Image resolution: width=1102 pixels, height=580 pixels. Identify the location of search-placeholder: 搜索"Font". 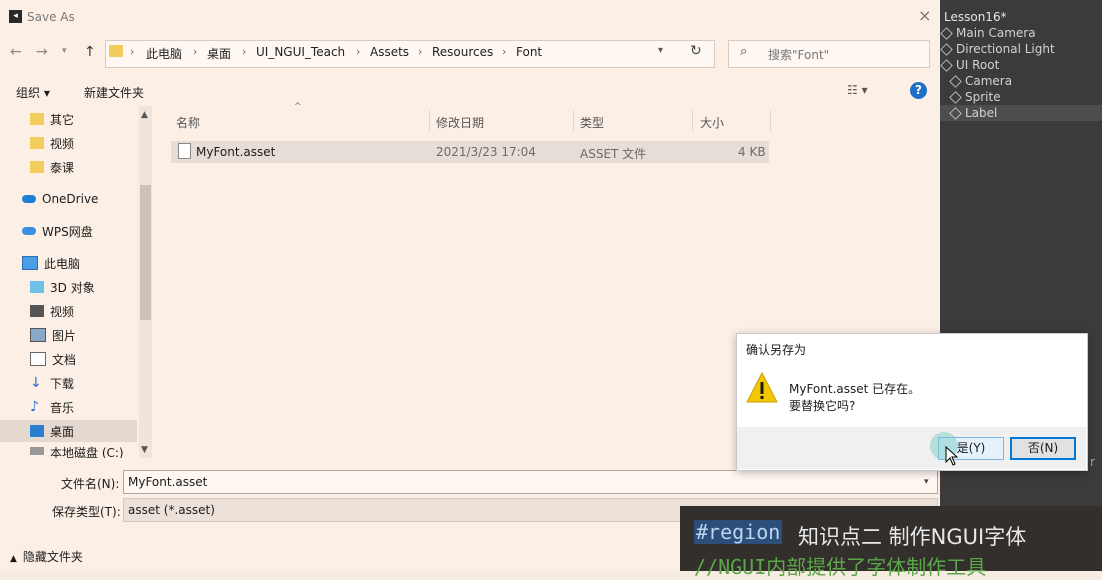
(799, 55).